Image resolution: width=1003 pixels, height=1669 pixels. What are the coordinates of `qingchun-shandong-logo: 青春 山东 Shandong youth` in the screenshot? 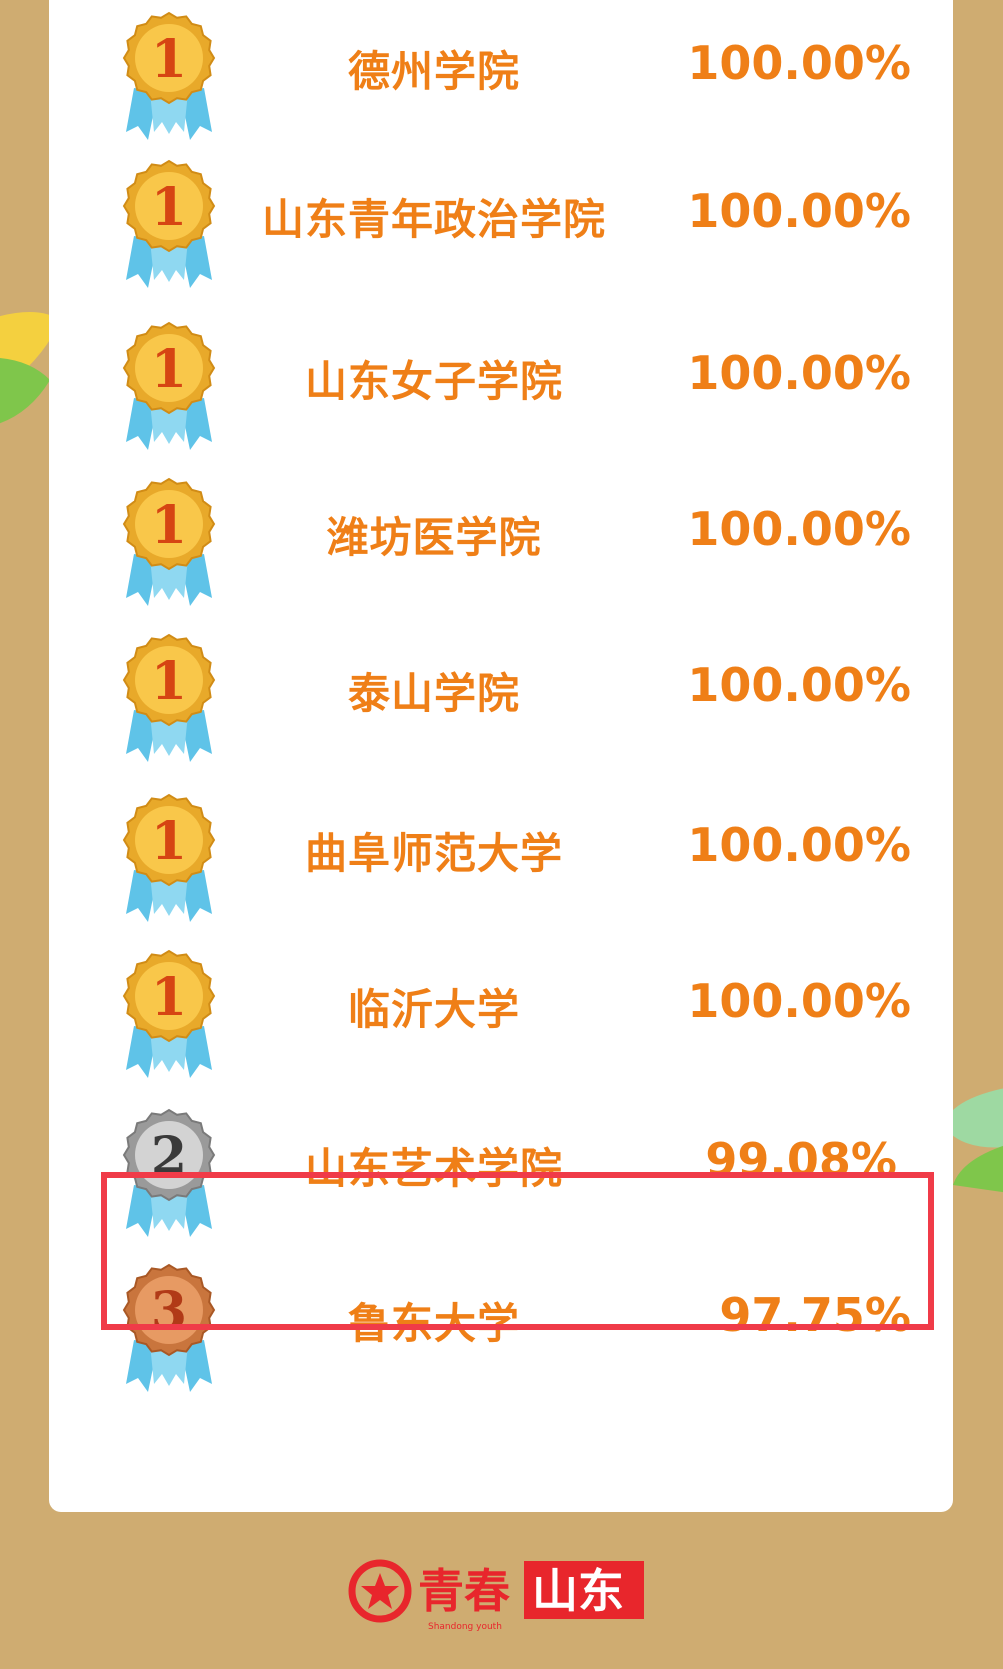 It's located at (496, 1595).